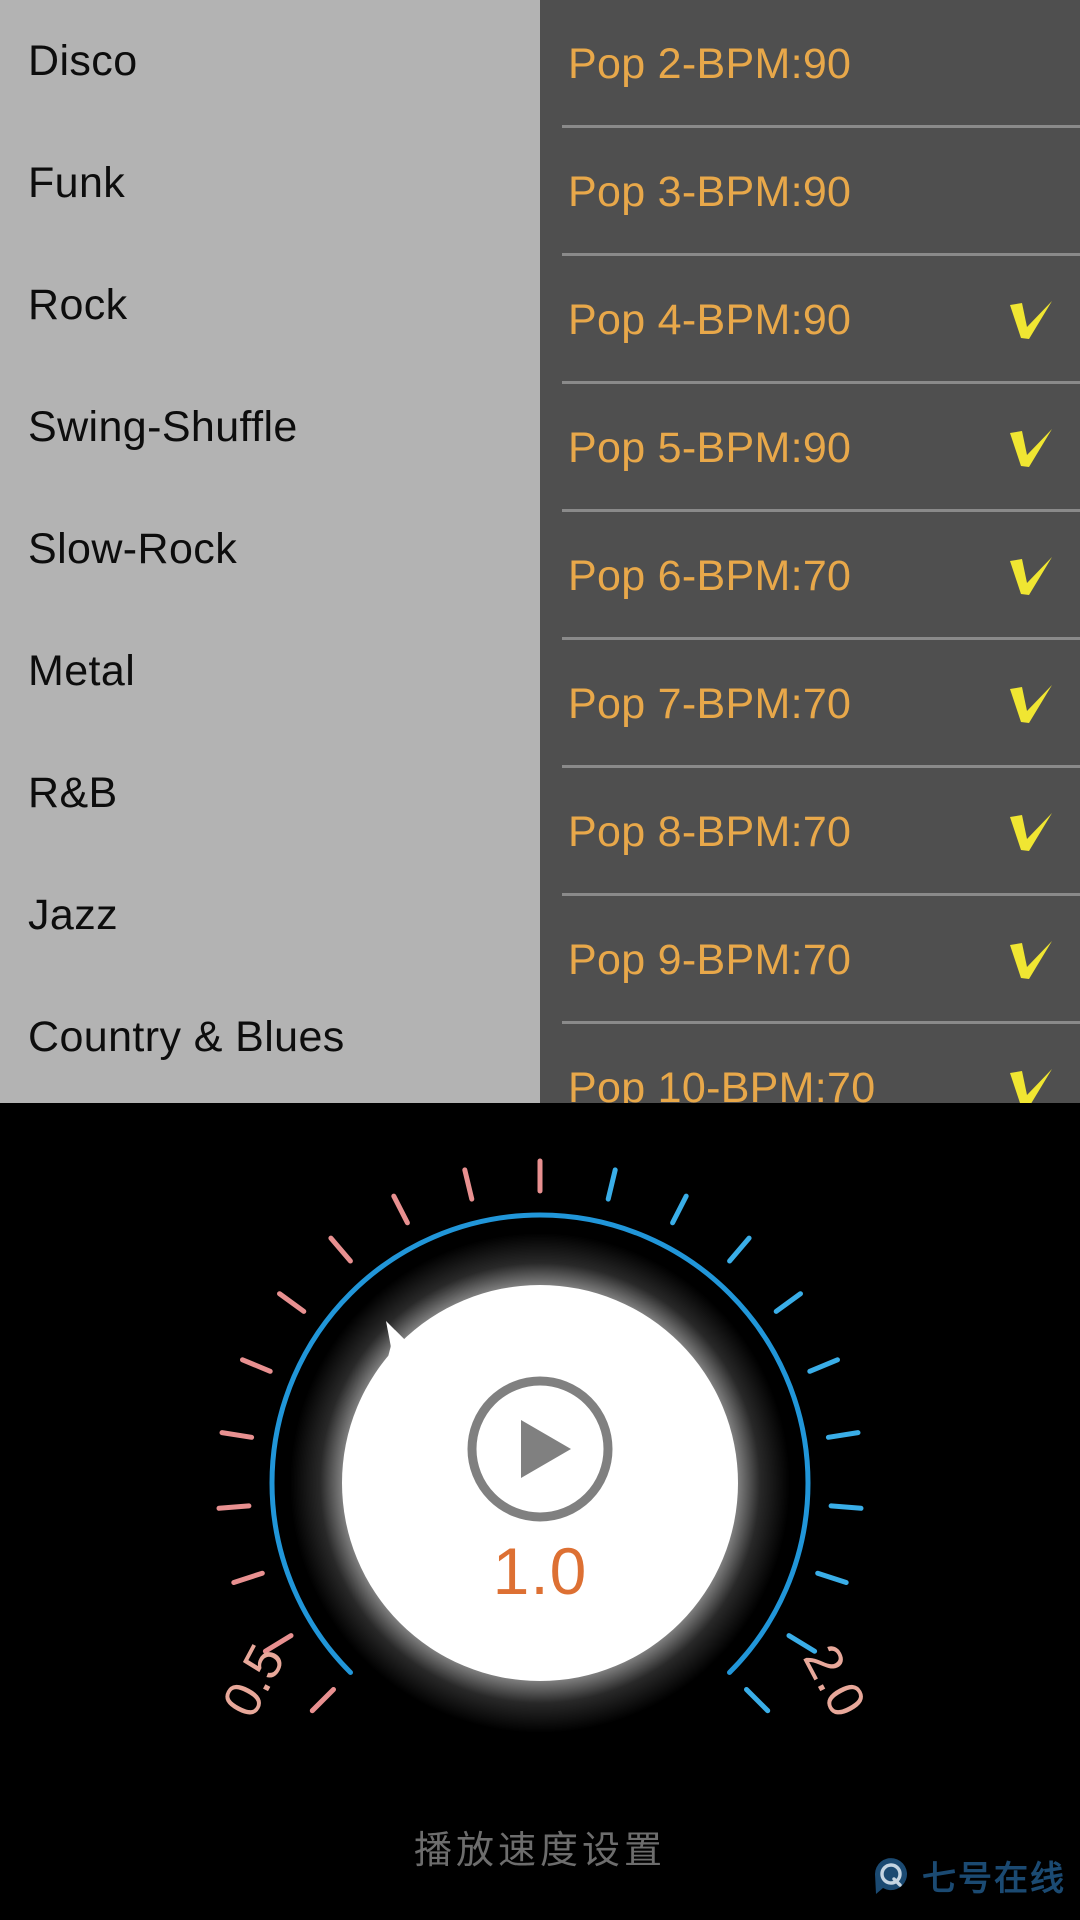  I want to click on q-logo-icon, so click(891, 1875).